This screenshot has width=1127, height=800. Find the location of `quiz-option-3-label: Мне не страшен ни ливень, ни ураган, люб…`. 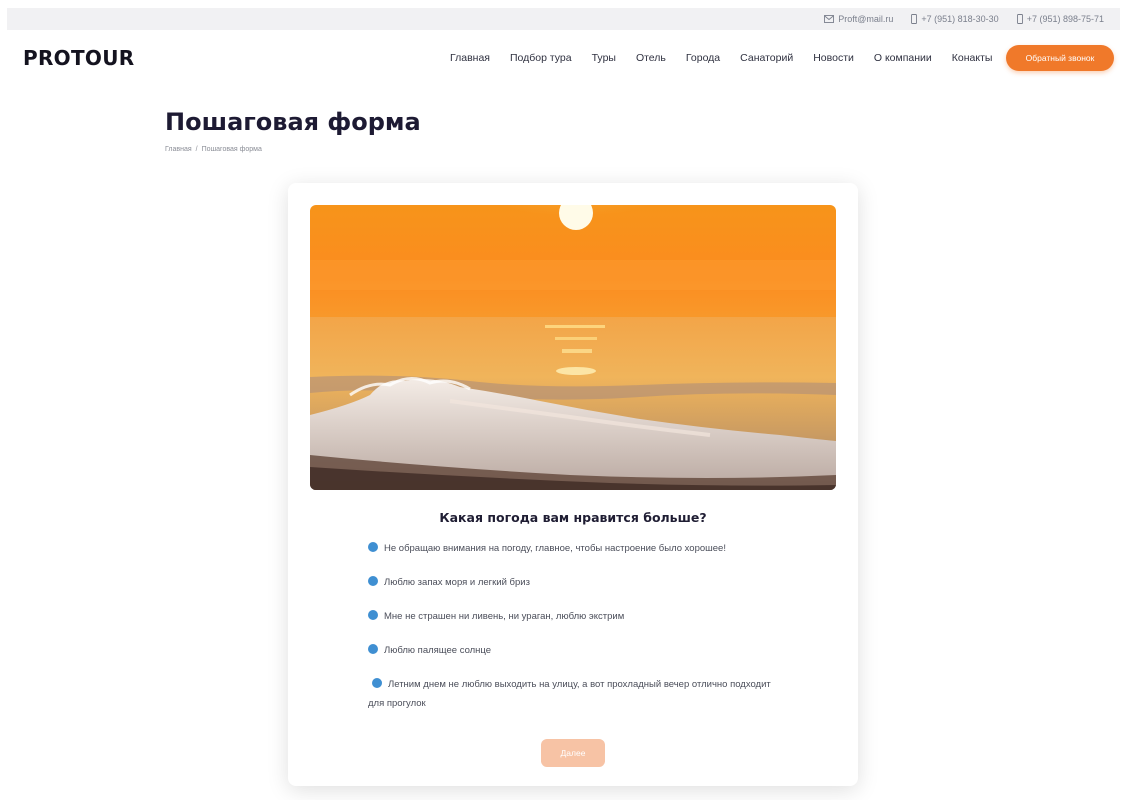

quiz-option-3-label: Мне не страшен ни ливень, ни ураган, люб… is located at coordinates (504, 616).